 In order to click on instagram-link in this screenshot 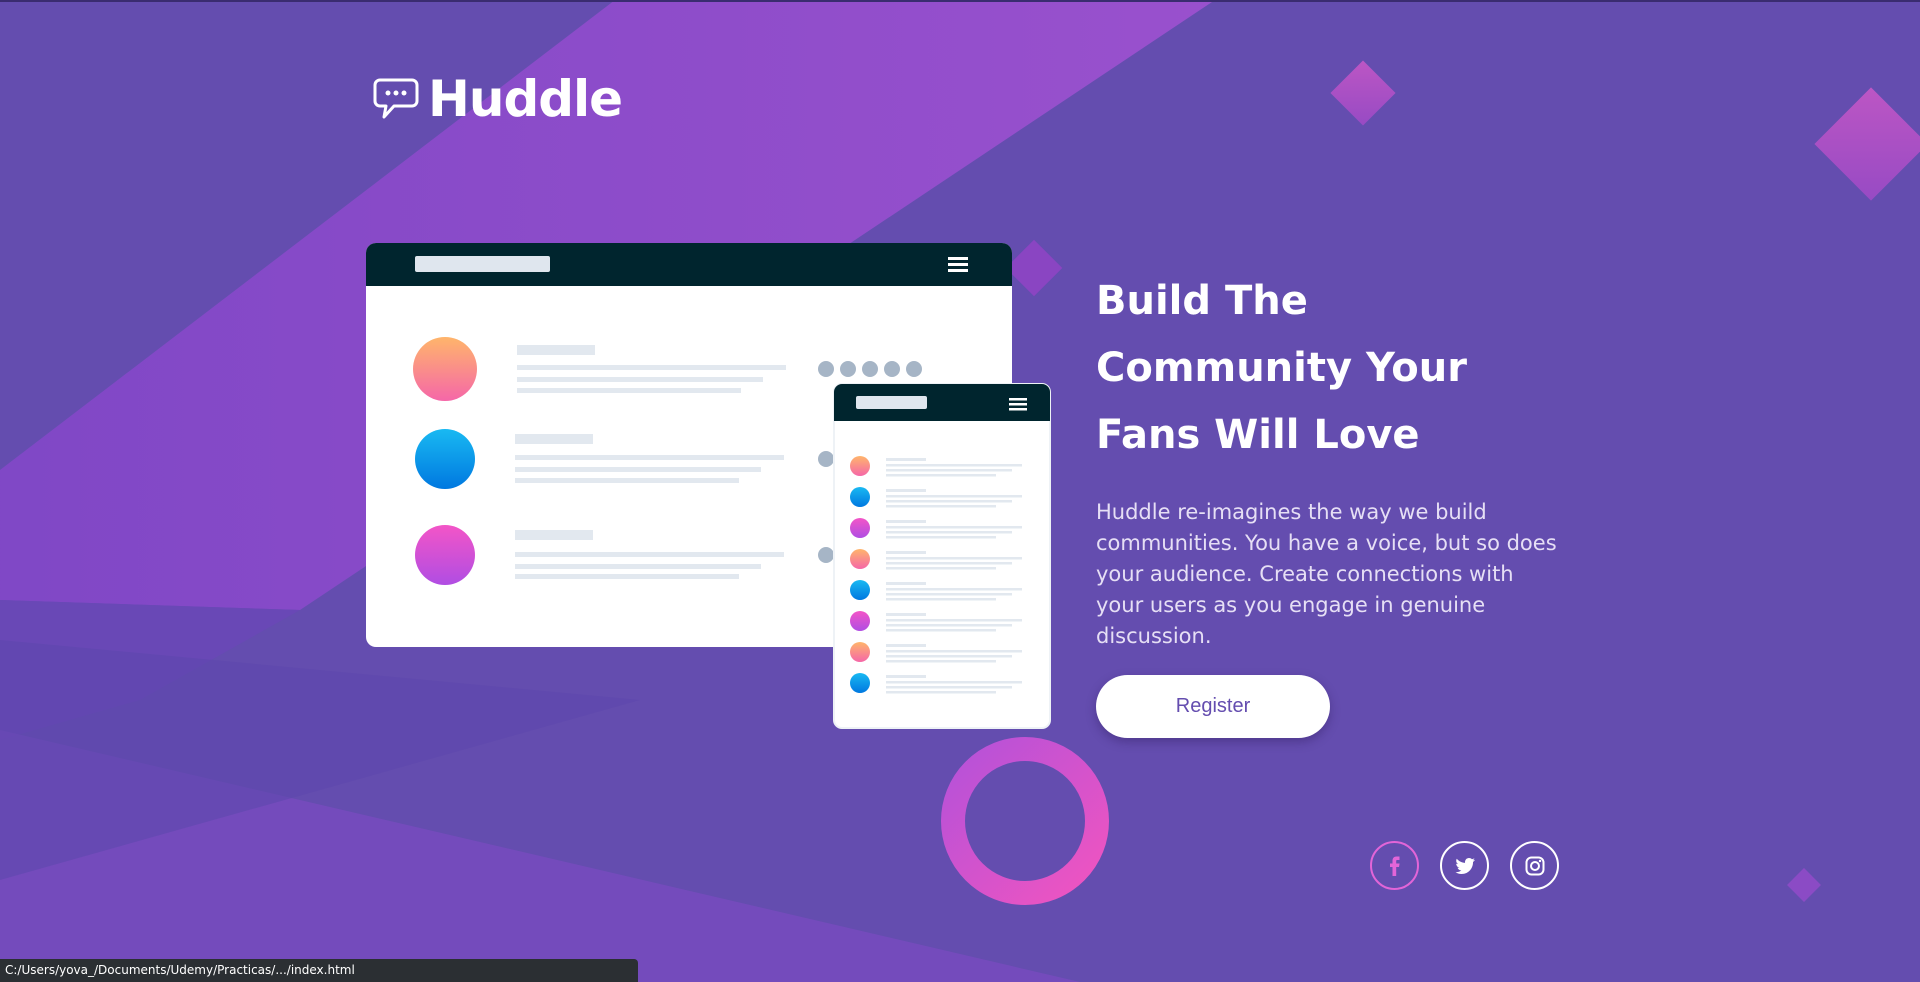, I will do `click(1534, 865)`.